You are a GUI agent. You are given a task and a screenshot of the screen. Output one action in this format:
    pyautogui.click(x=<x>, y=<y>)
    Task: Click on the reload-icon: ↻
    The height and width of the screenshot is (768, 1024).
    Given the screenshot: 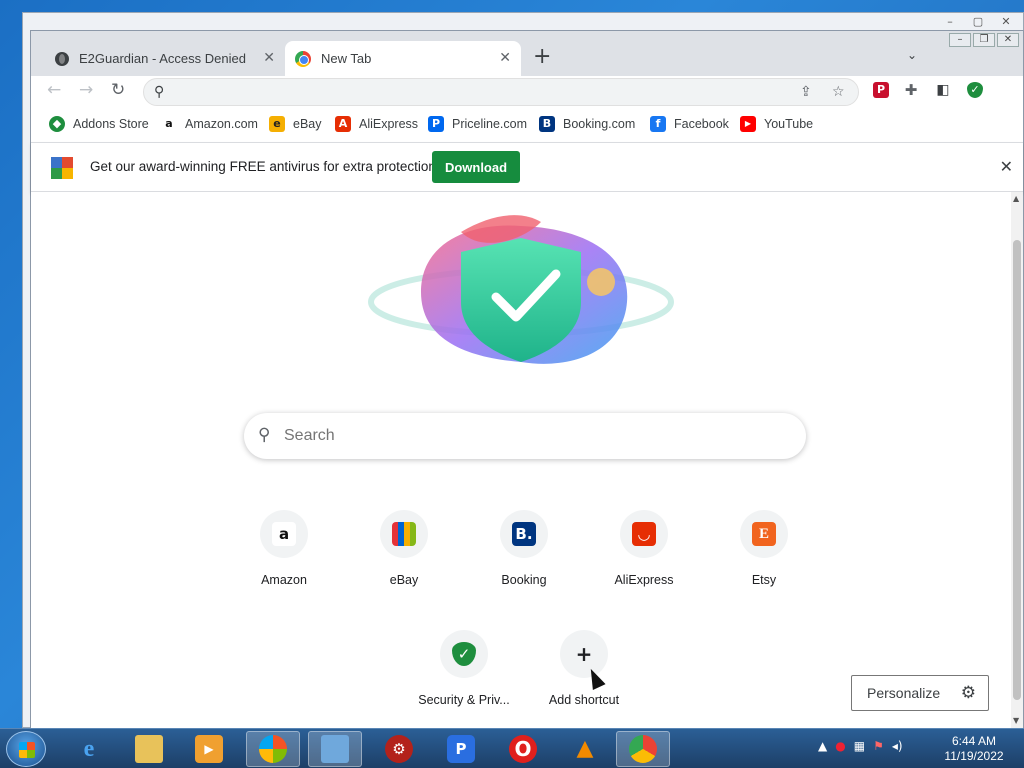 What is the action you would take?
    pyautogui.click(x=118, y=90)
    